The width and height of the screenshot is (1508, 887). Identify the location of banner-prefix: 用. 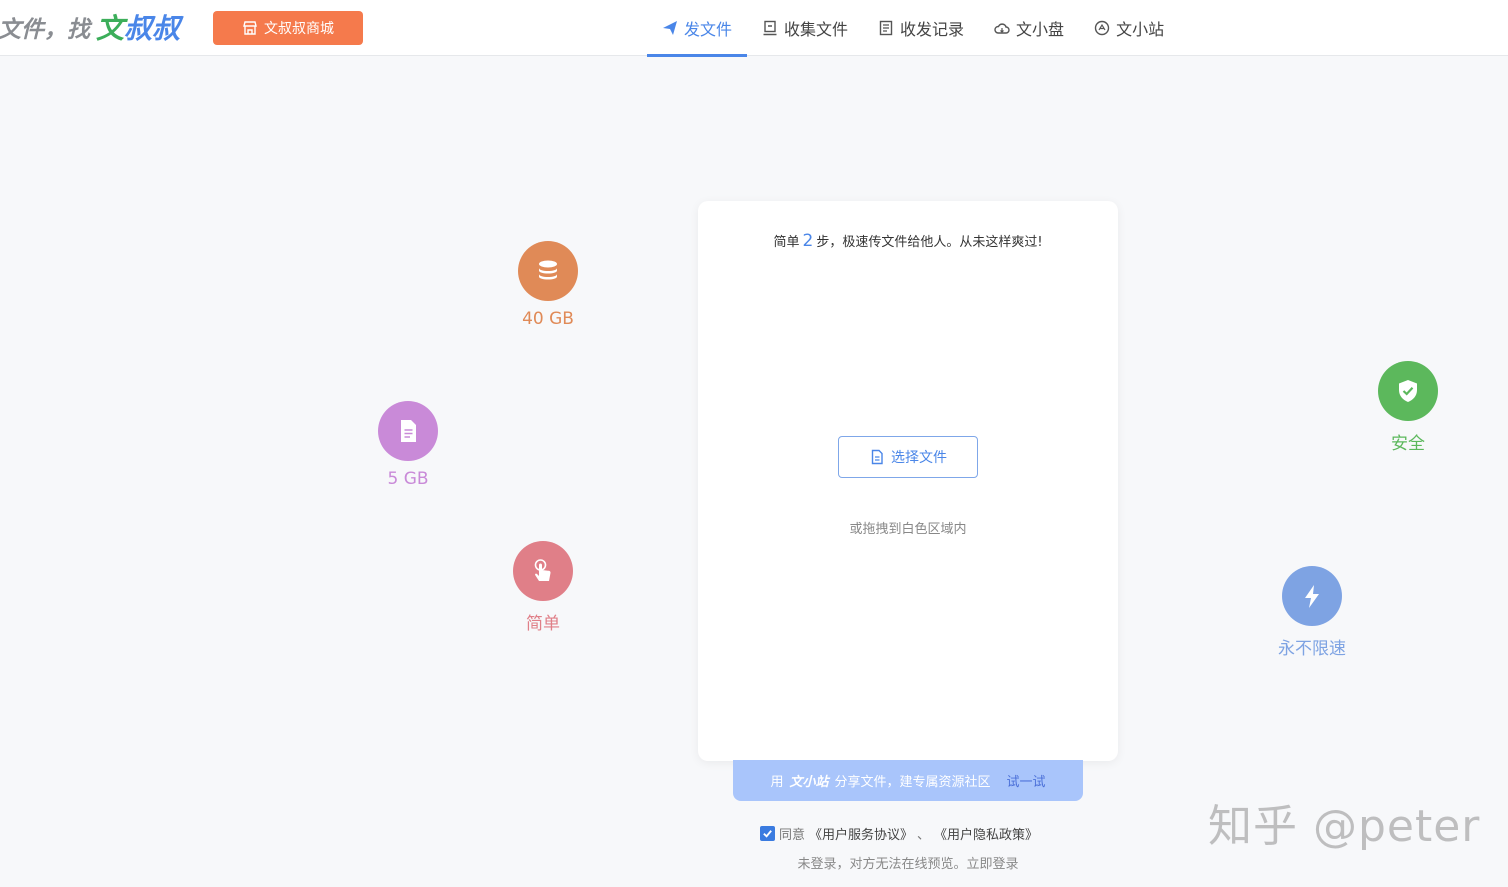
(777, 782).